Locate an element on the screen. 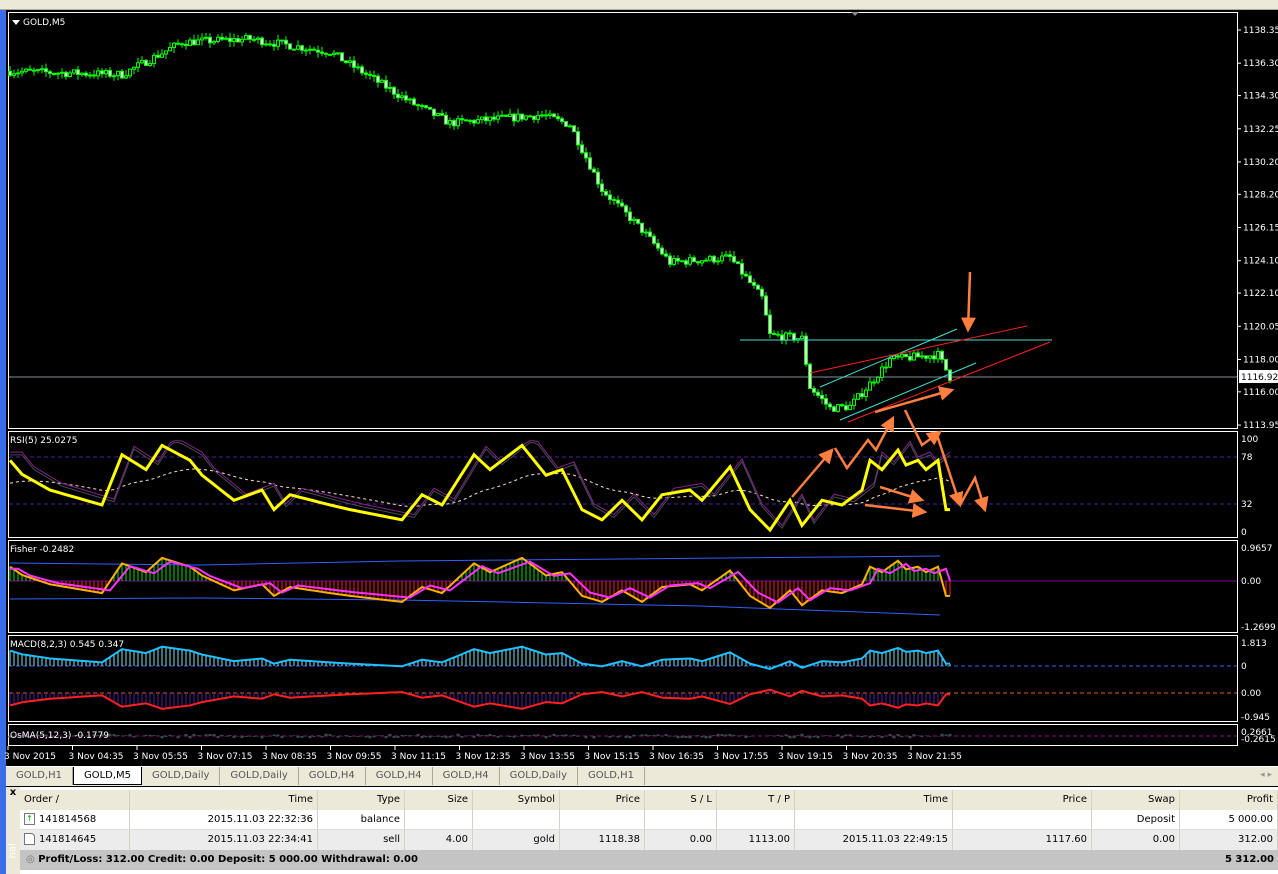 The height and width of the screenshot is (874, 1278). column-header: S / L is located at coordinates (681, 800).